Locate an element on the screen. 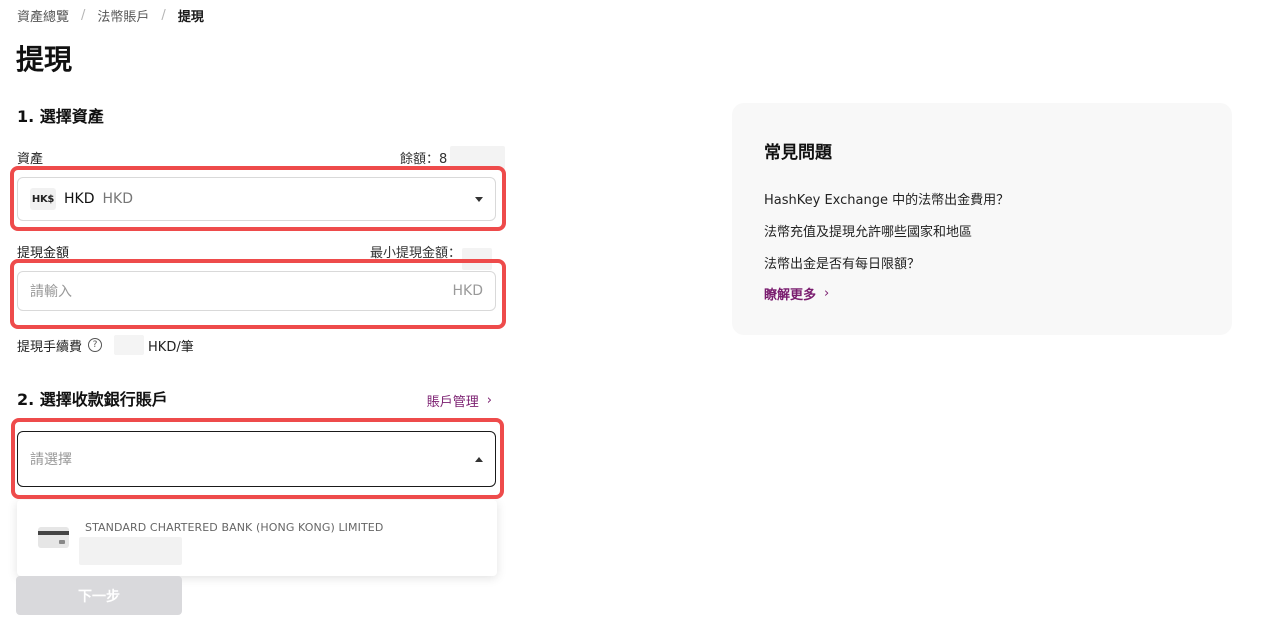 This screenshot has width=1269, height=630. breadcrumb-fiat-account: 法幣賬戶 is located at coordinates (123, 15).